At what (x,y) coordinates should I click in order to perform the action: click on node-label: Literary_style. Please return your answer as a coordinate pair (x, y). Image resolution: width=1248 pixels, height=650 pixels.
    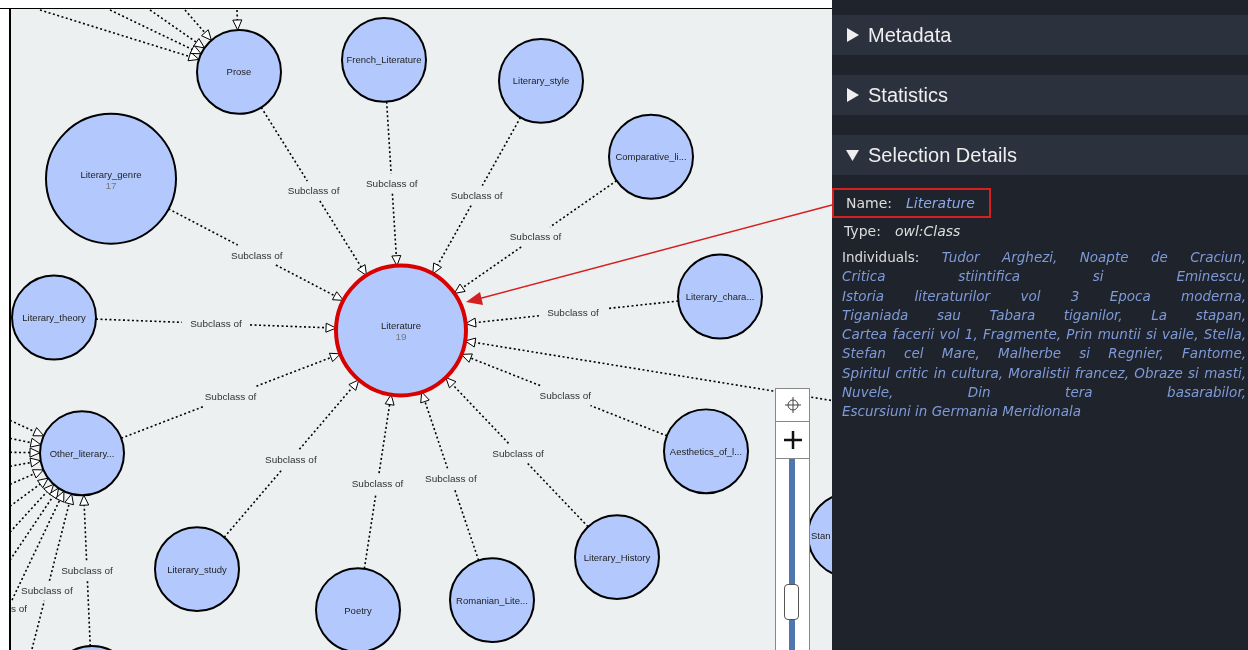
    Looking at the image, I should click on (541, 81).